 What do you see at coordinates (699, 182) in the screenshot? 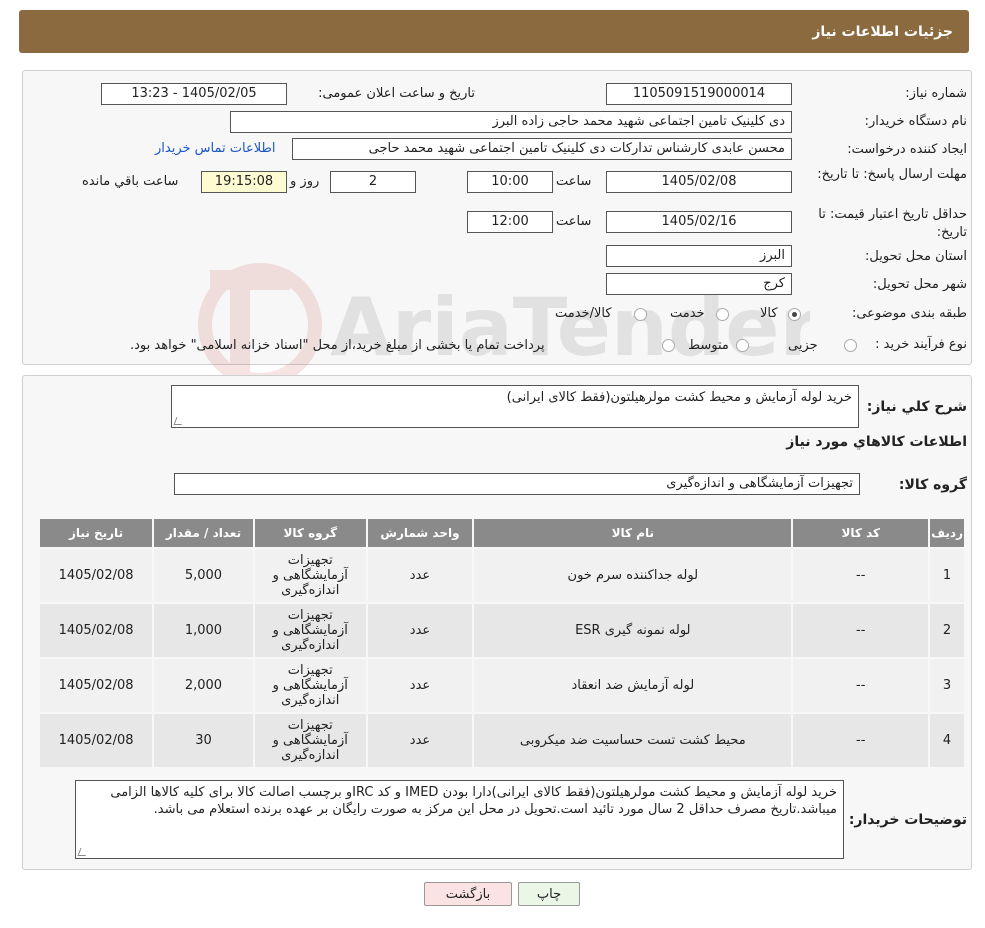
I see `deadline-date-field: 1405/02/08` at bounding box center [699, 182].